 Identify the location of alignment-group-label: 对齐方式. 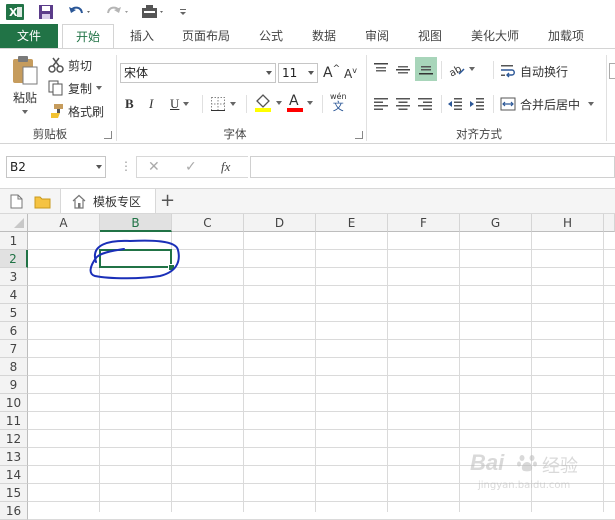
(479, 134).